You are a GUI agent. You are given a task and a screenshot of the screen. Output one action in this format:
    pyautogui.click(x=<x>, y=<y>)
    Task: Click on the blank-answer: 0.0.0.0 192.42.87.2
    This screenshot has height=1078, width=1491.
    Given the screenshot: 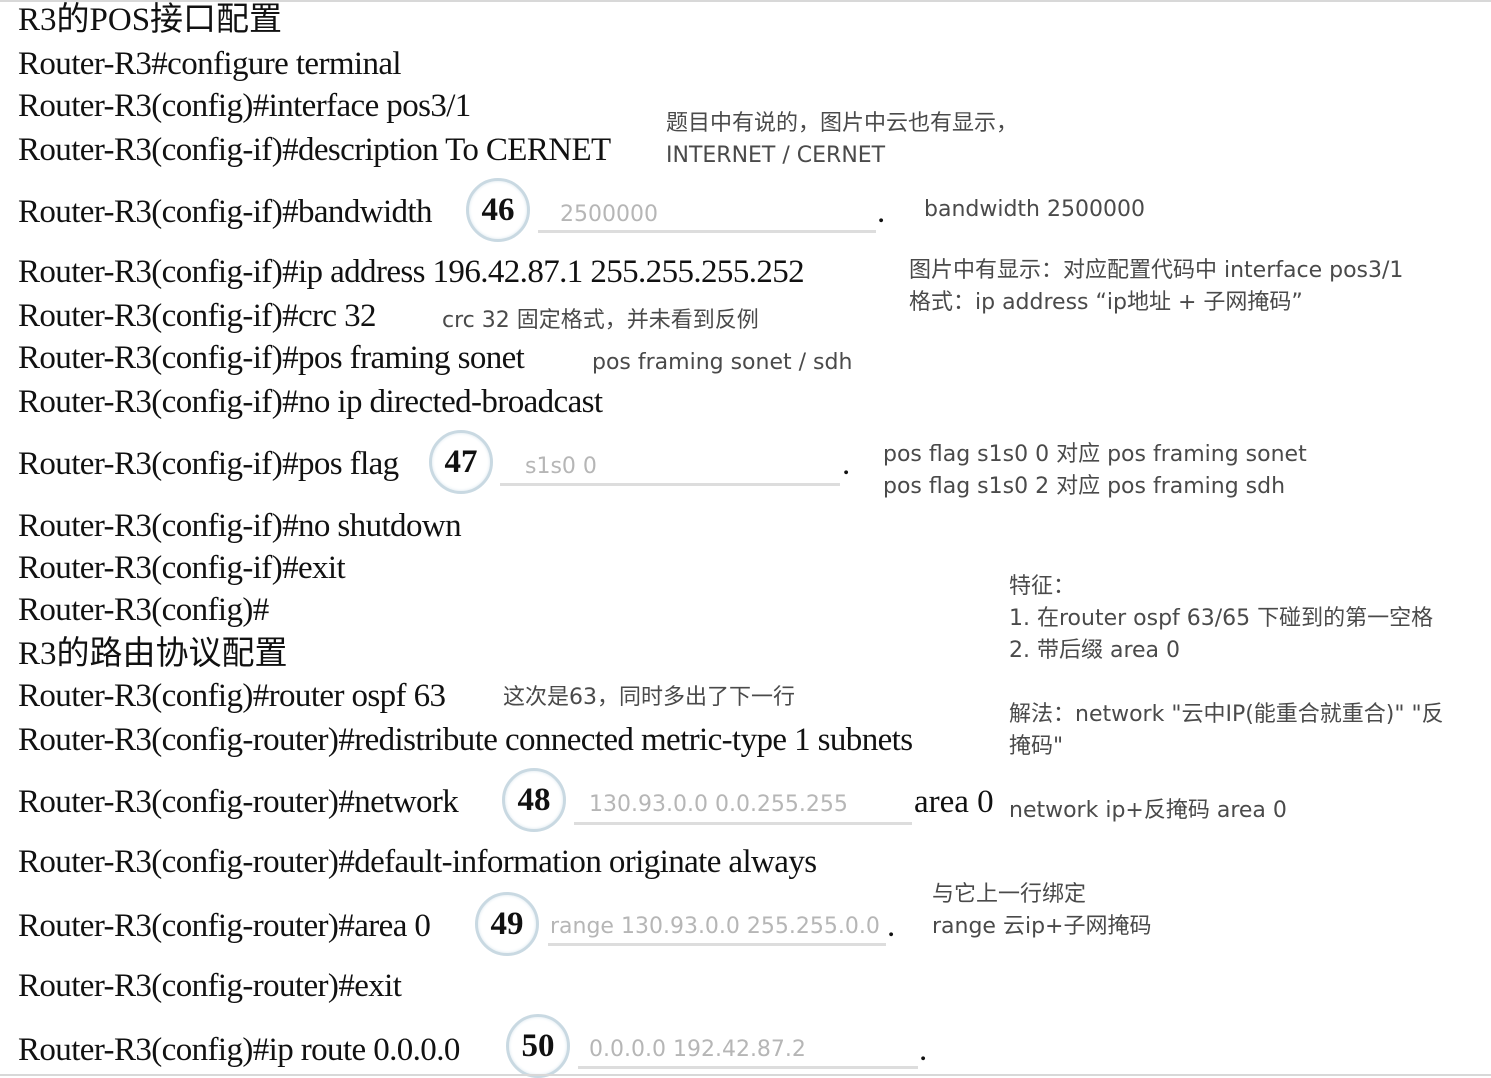 What is the action you would take?
    pyautogui.click(x=697, y=1049)
    